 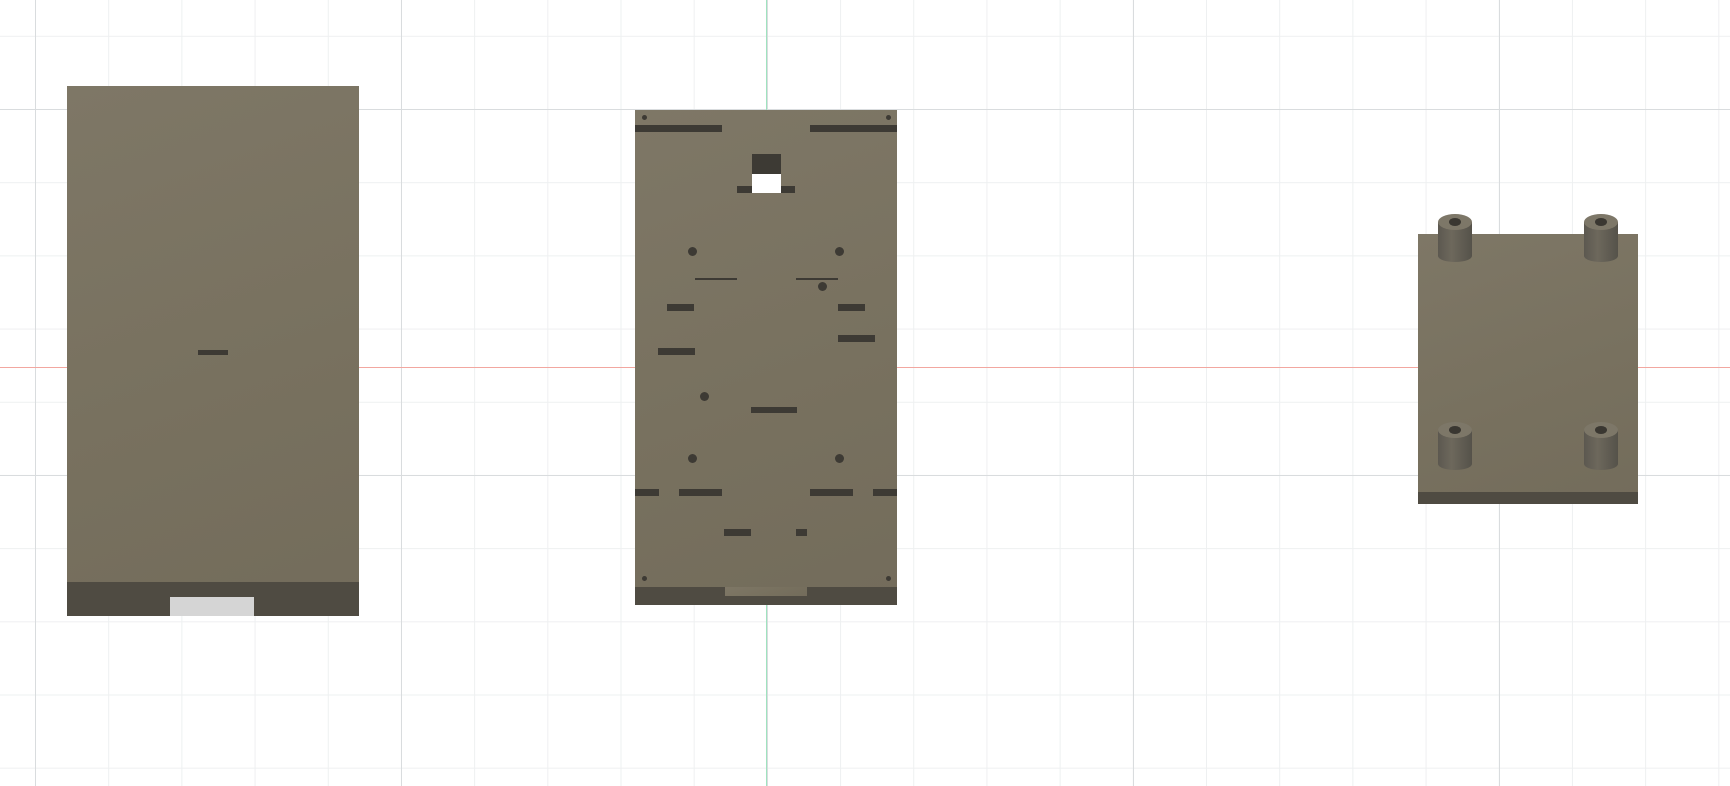 What do you see at coordinates (801, 532) in the screenshot?
I see `slot-lower-right` at bounding box center [801, 532].